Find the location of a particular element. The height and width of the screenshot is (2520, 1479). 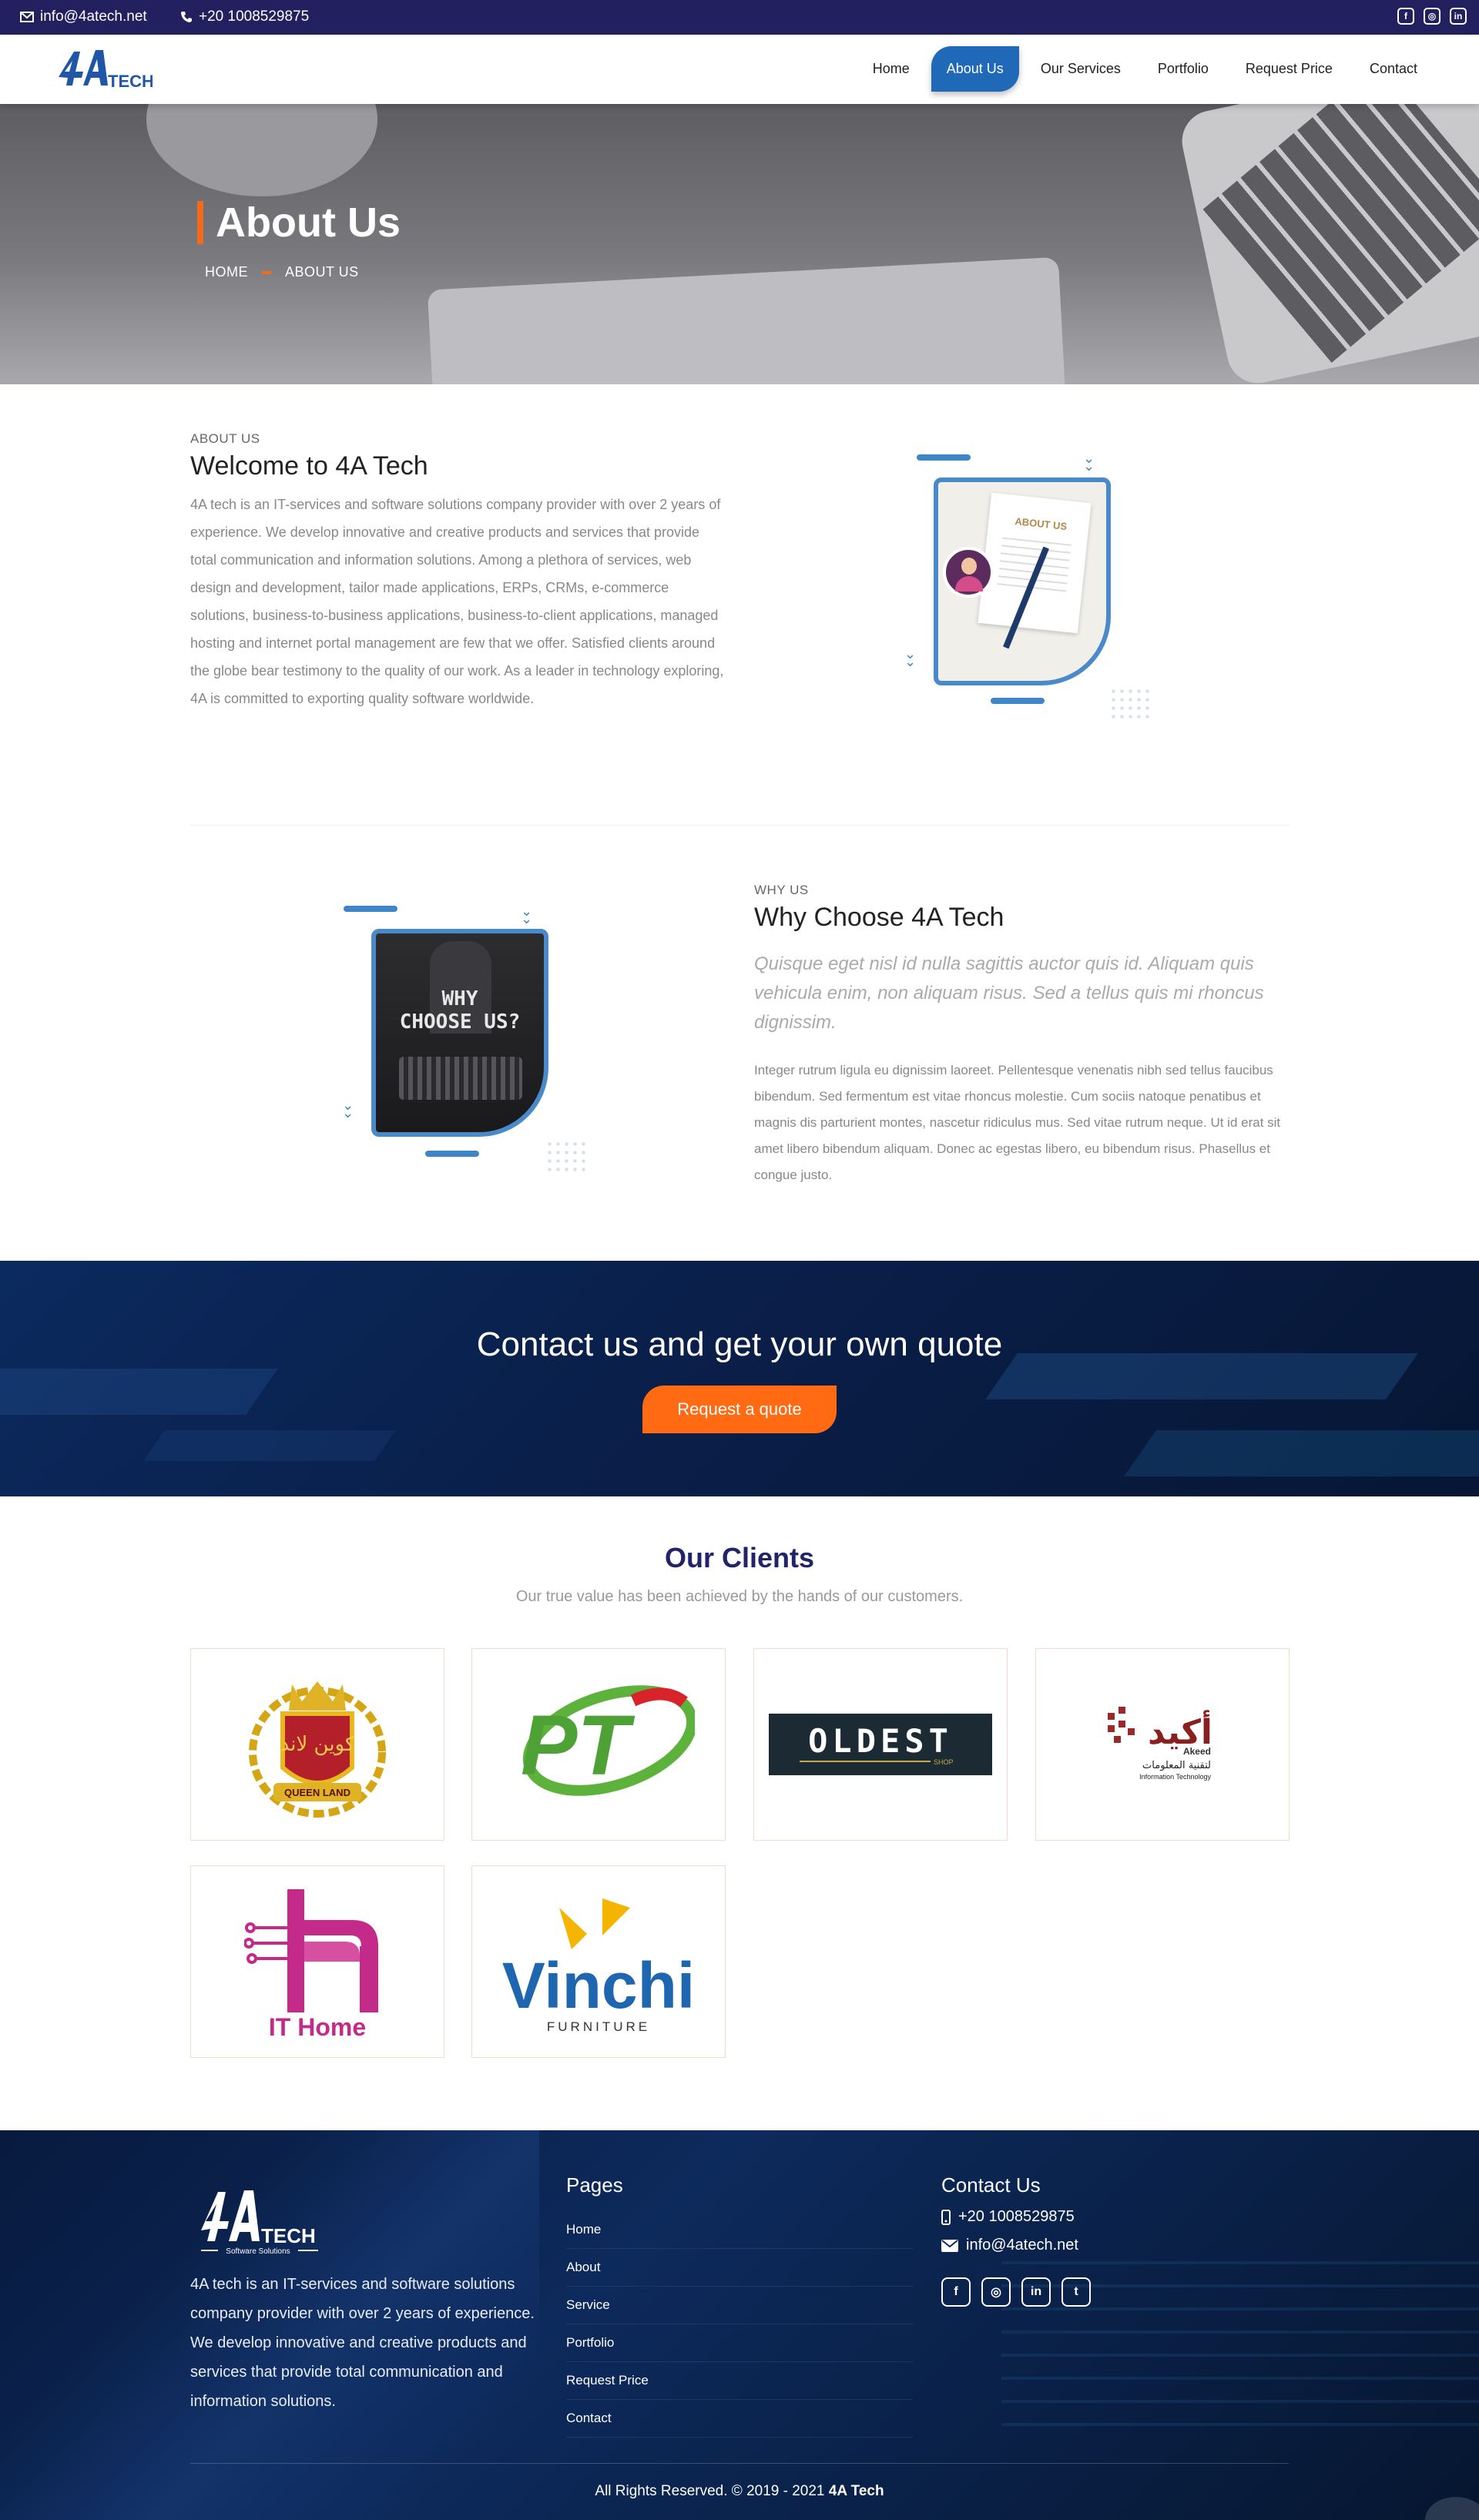

footer-email: info@4atech.net is located at coordinates (1016, 2246).